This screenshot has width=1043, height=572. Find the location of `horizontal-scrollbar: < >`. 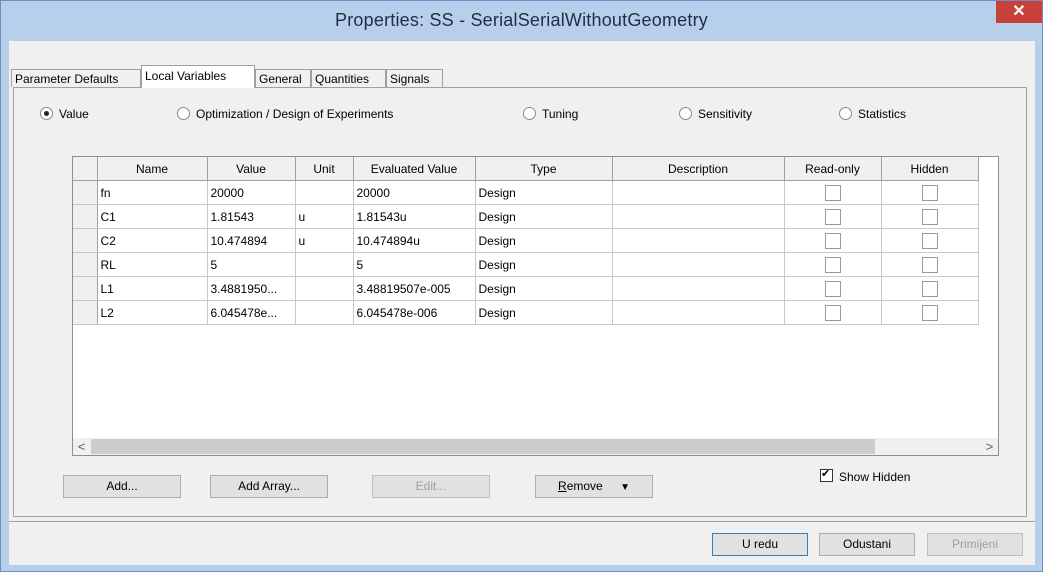

horizontal-scrollbar: < > is located at coordinates (535, 446).